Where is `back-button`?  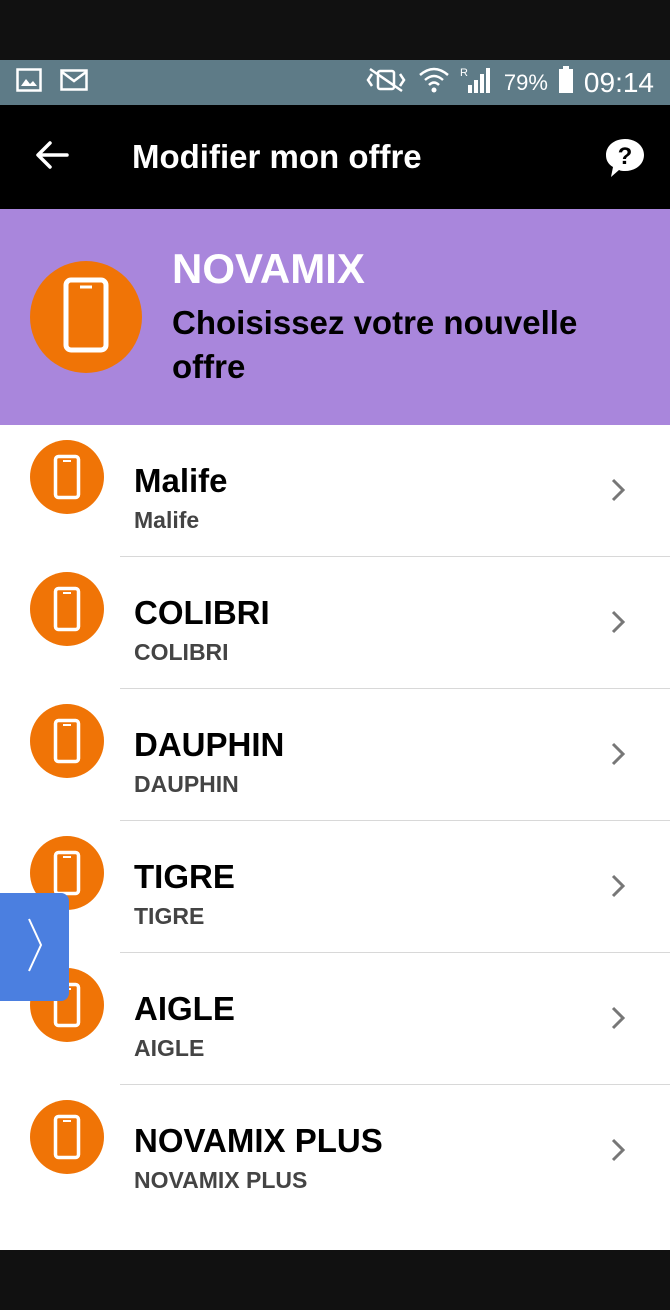
back-button is located at coordinates (52, 157).